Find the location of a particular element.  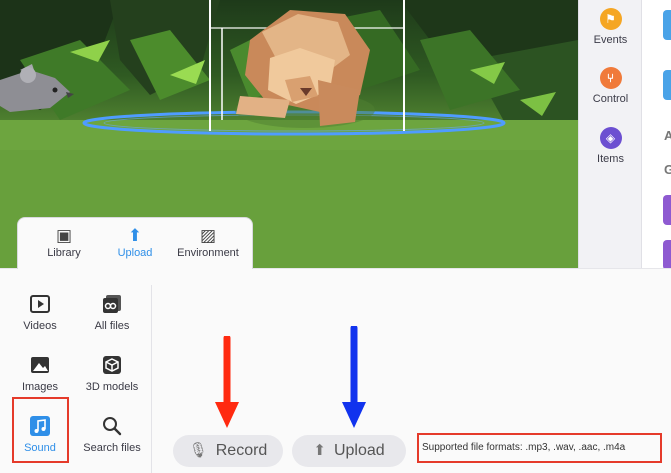

tab-upload: ⬆ Upload is located at coordinates (135, 244).